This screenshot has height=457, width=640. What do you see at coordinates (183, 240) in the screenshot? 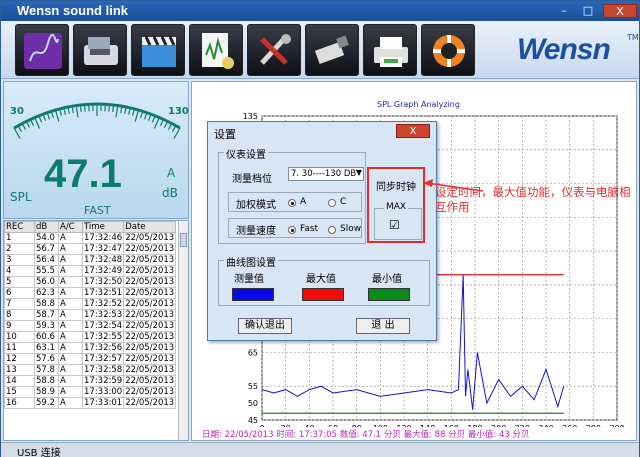
I see `scroll-thumb` at bounding box center [183, 240].